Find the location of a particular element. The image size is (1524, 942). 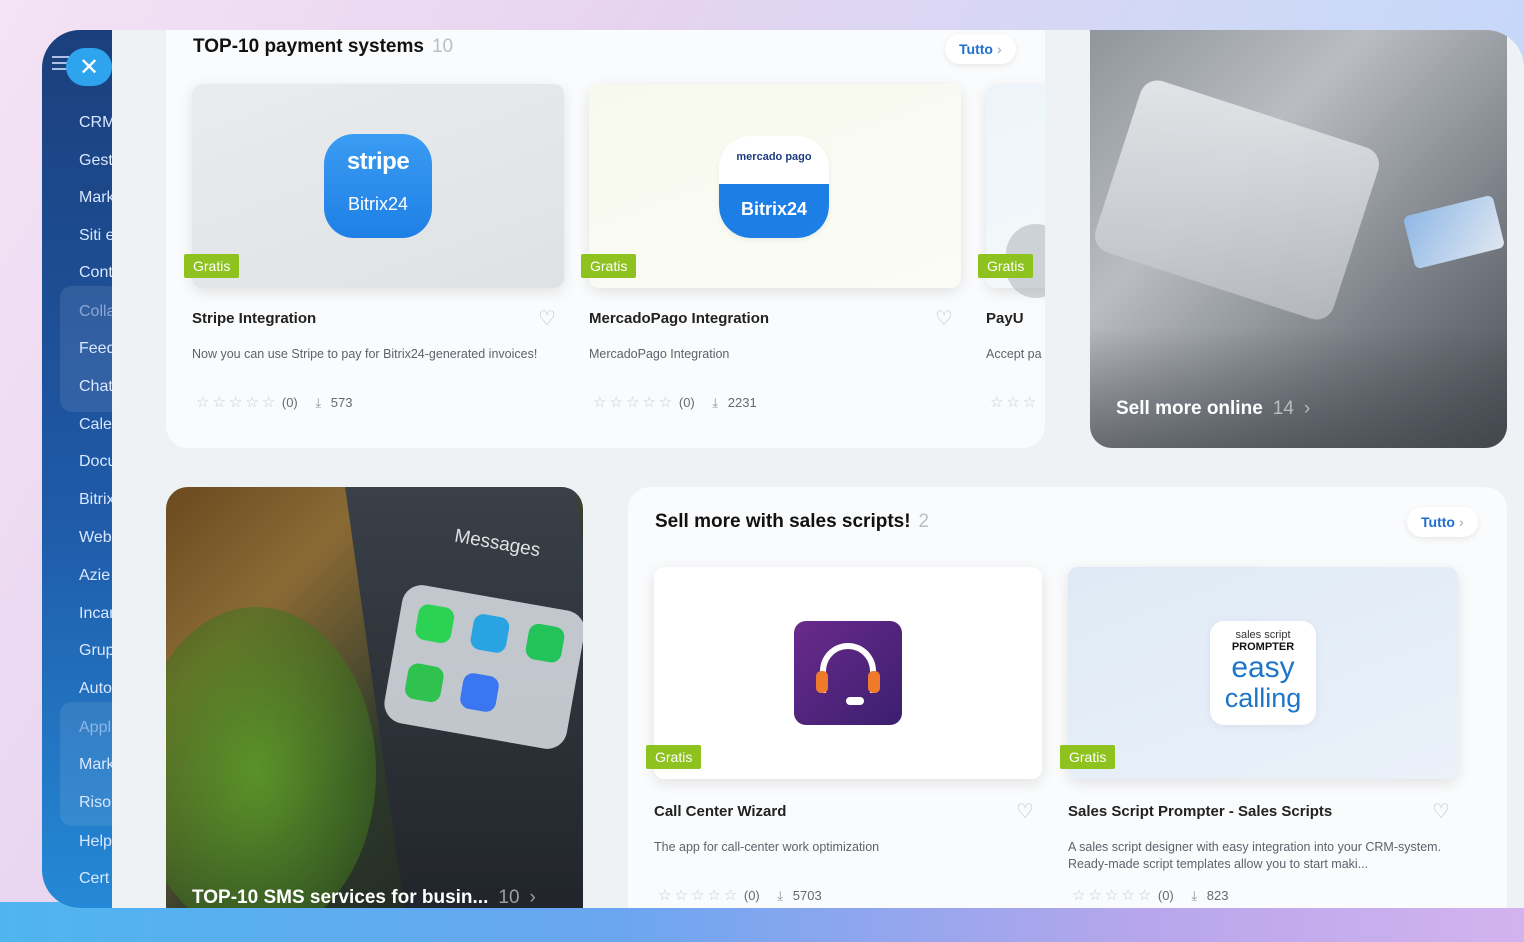

section-title: Sell more with sales scripts! 2 is located at coordinates (792, 521).